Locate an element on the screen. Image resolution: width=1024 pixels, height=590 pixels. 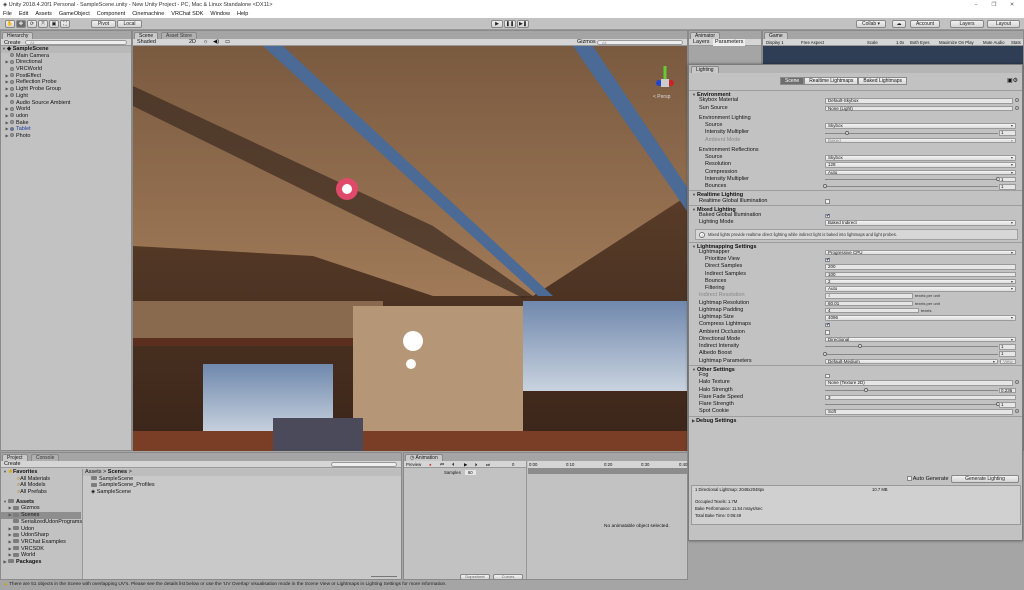
slider-value-field: 0.236 is located at coordinates (1007, 390).